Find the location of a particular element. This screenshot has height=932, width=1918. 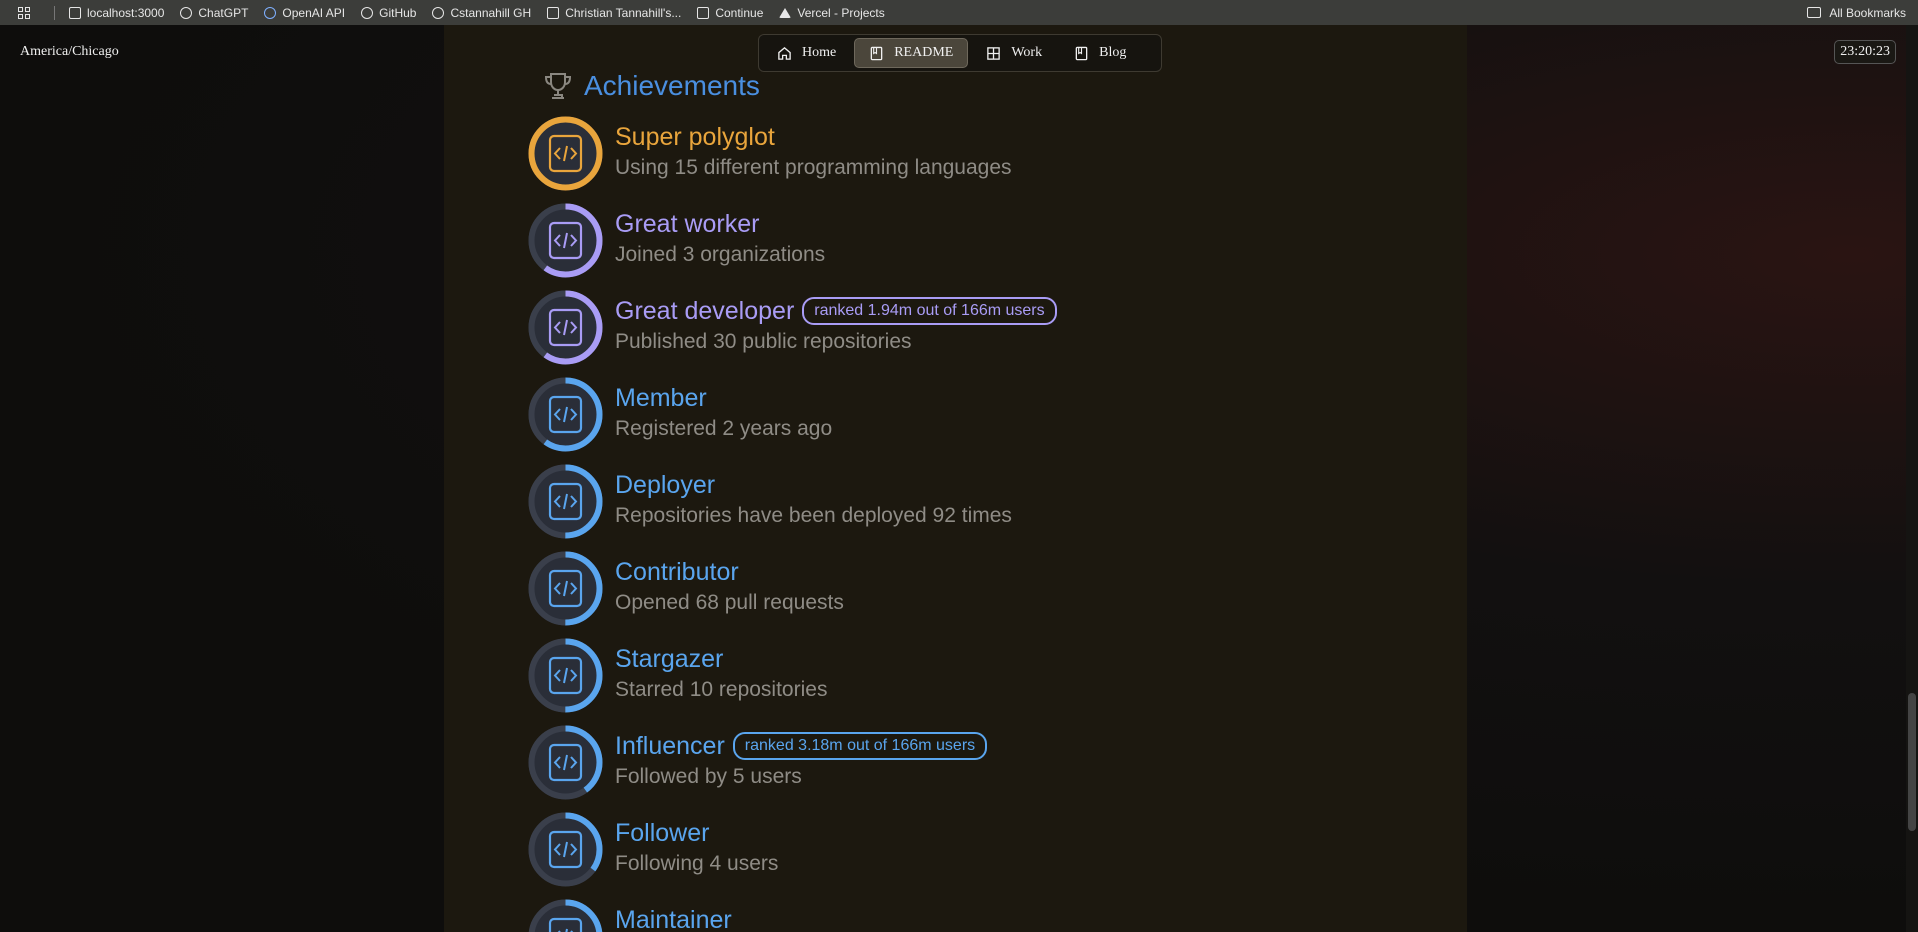

achievements-heading: Achievements is located at coordinates (651, 86).